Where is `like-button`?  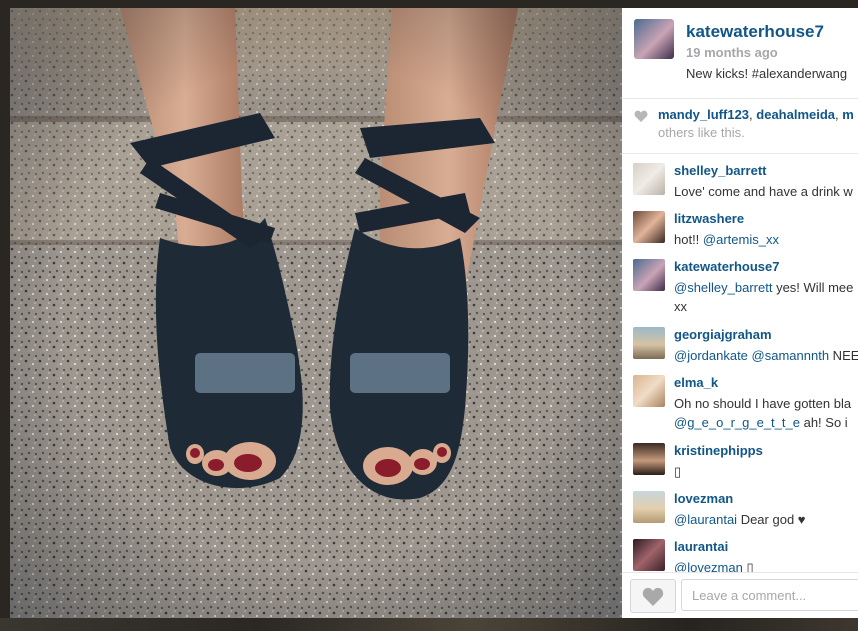
like-button is located at coordinates (653, 596).